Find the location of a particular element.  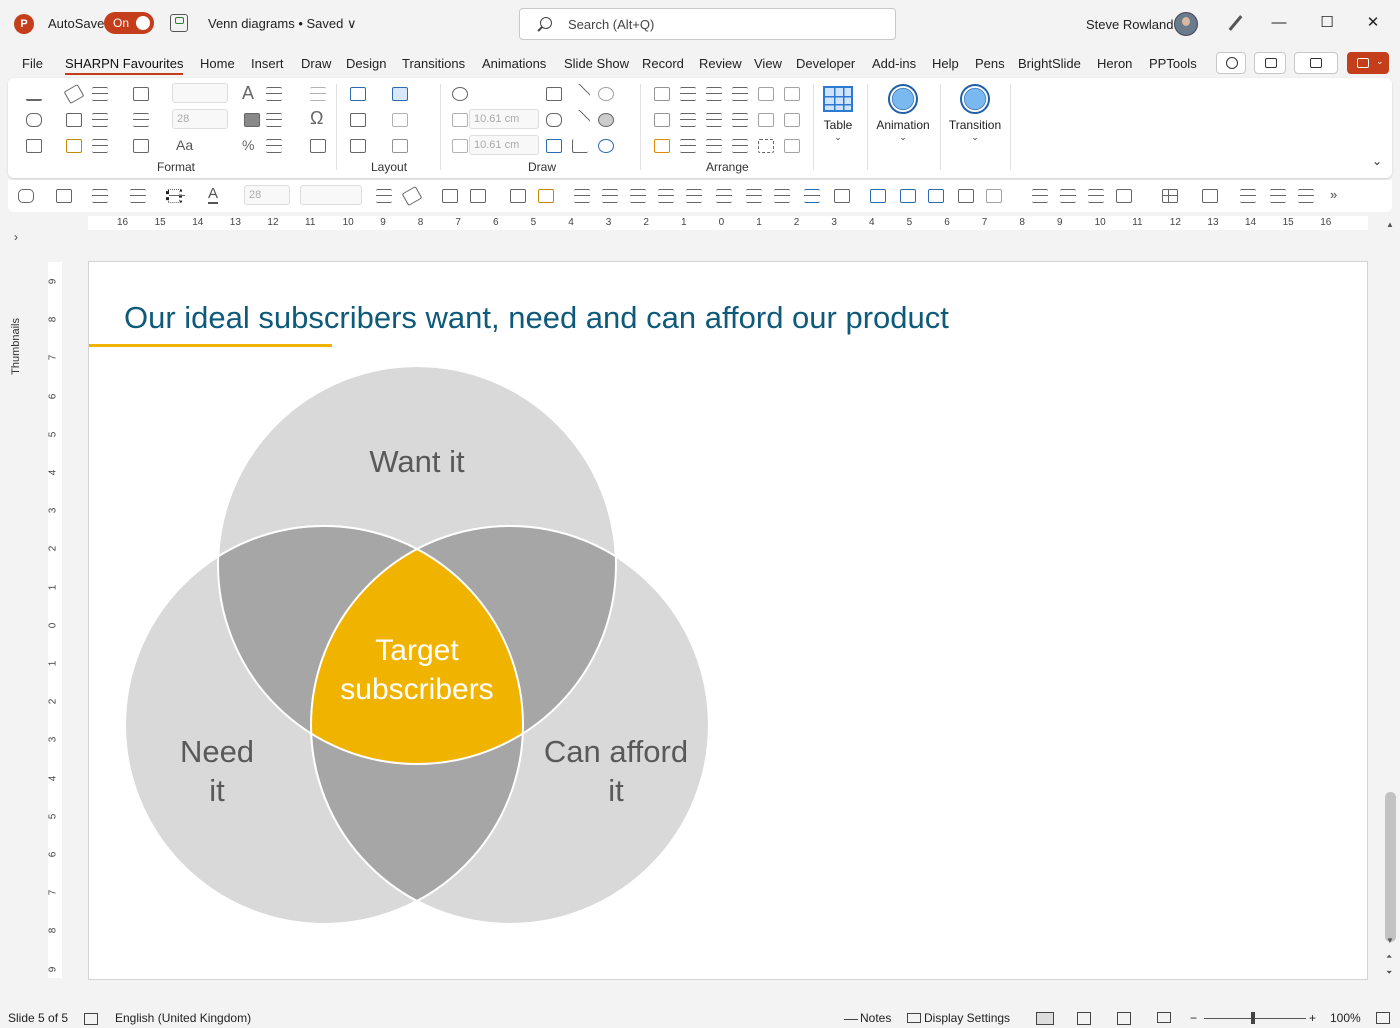

match-size-icon is located at coordinates (842, 196).